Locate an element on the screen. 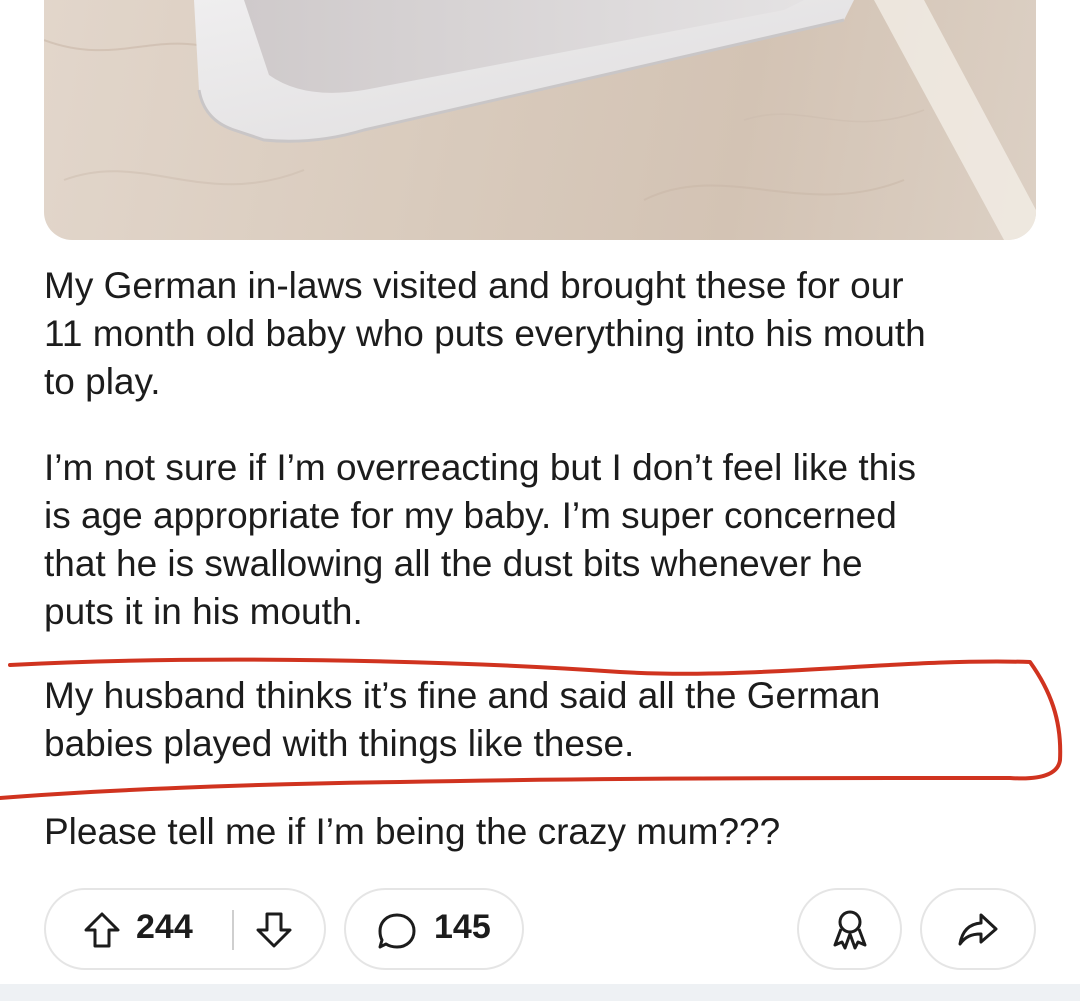 This screenshot has height=1001, width=1080. award-icon is located at coordinates (850, 929).